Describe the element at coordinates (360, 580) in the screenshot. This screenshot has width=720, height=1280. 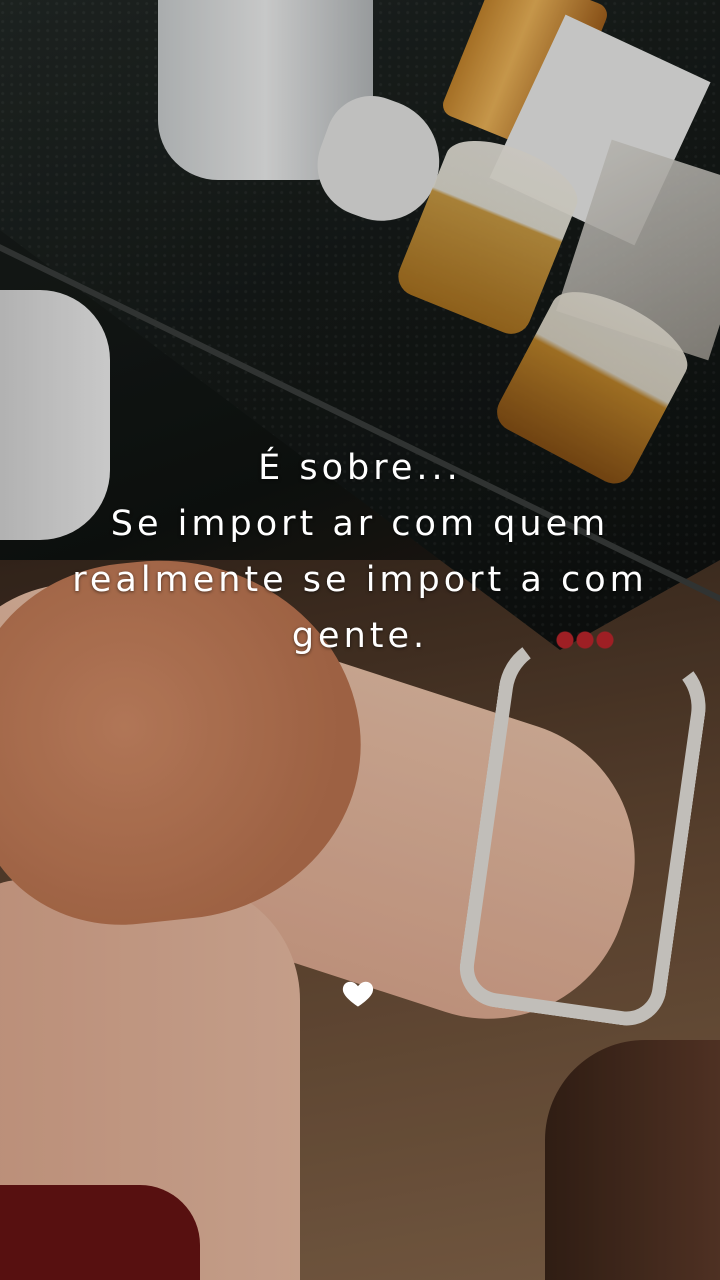
I see `caption-line-3: realmente se import a com` at that location.